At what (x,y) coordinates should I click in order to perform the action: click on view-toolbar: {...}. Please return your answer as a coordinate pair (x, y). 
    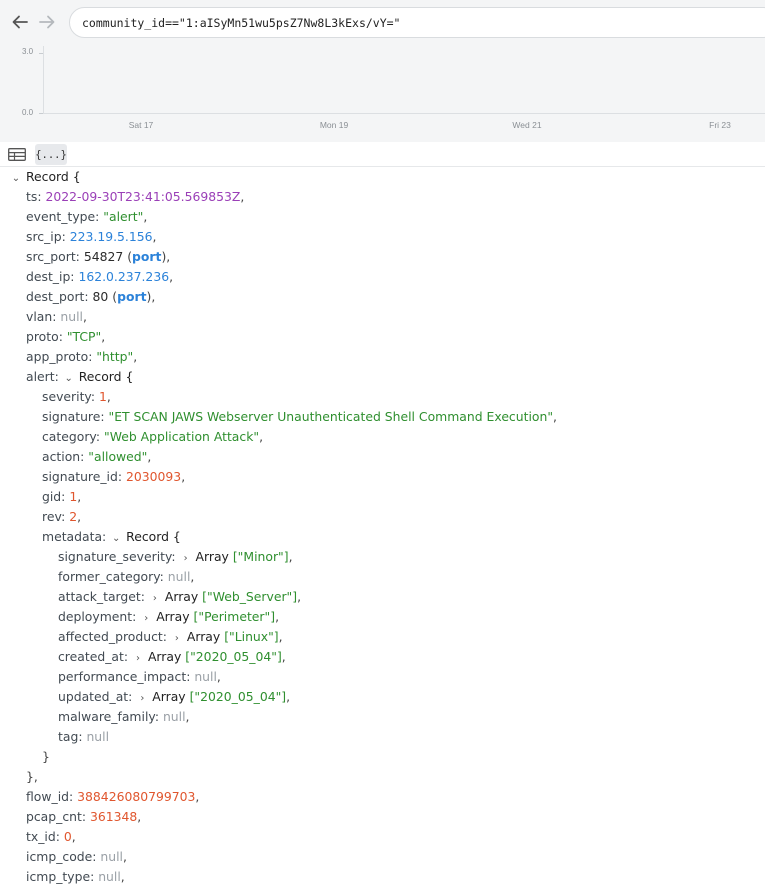
    Looking at the image, I should click on (382, 154).